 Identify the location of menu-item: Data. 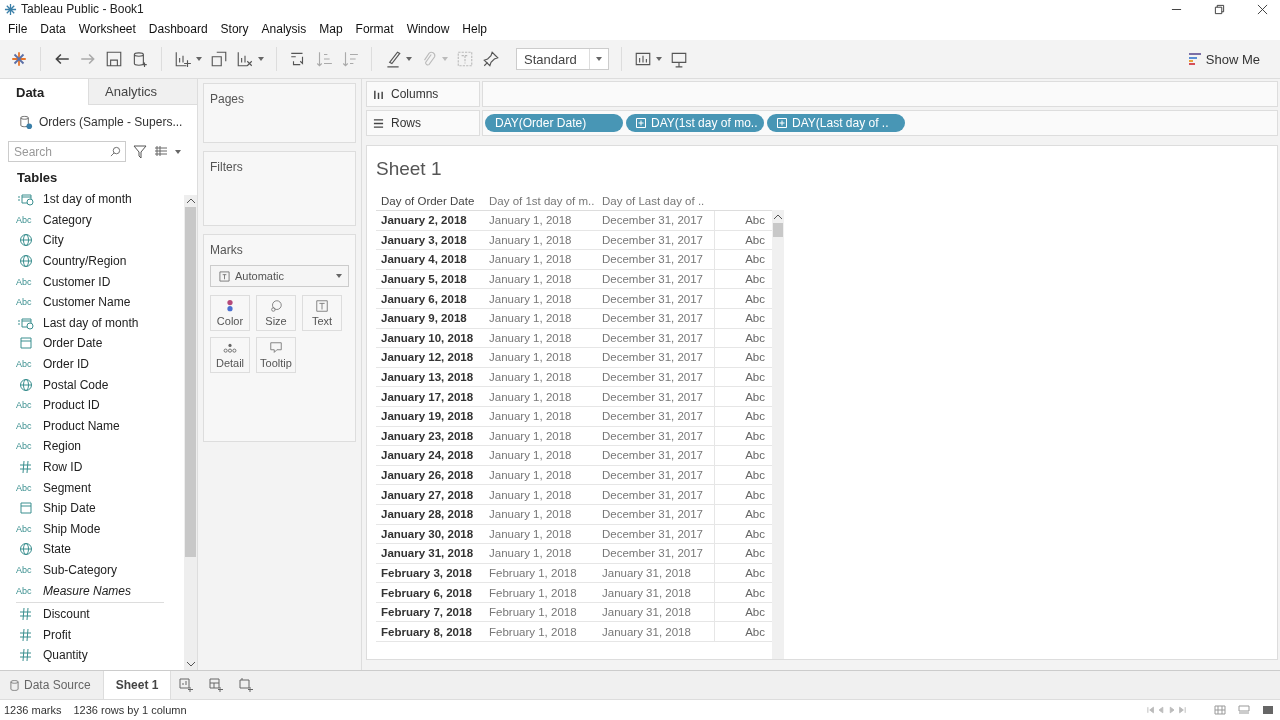
(53, 29).